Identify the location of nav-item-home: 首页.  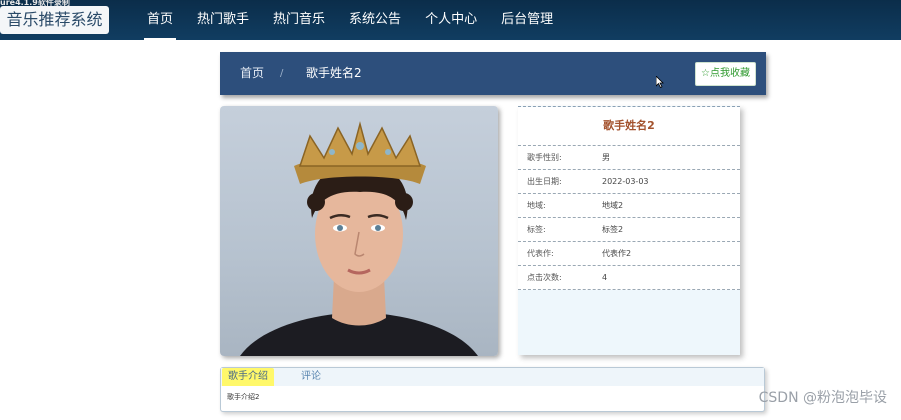
(160, 20).